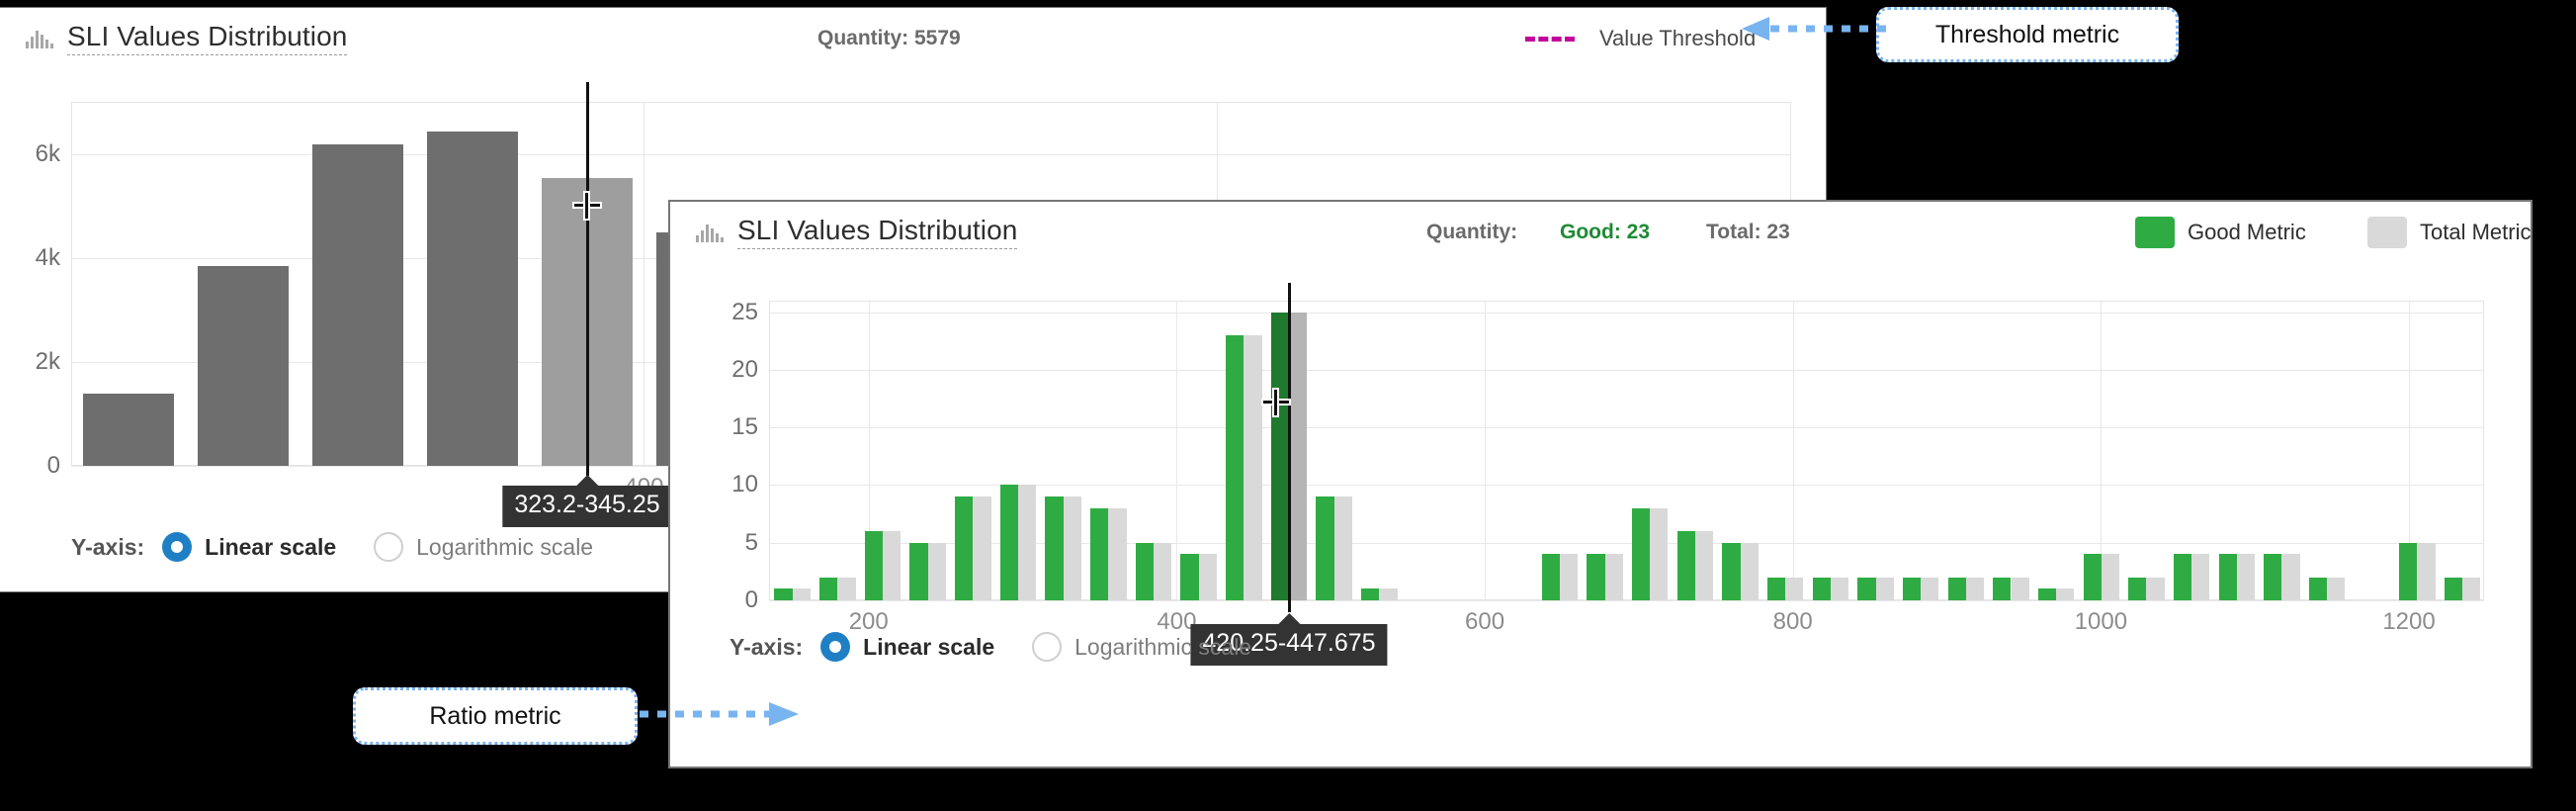  I want to click on legend-label-good: Good Metric, so click(2247, 232).